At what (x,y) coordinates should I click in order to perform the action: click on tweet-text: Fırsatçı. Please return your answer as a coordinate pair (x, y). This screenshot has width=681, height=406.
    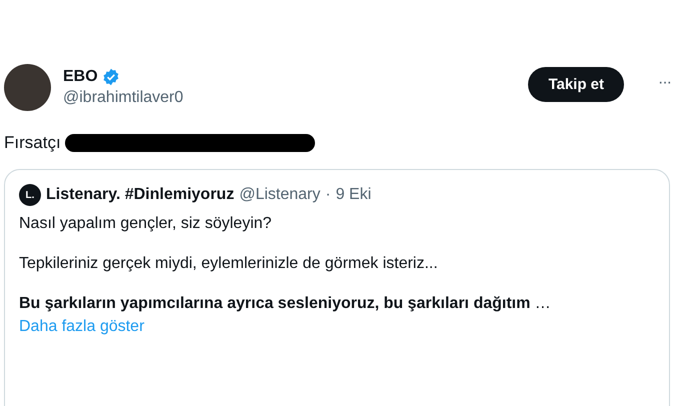
    Looking at the image, I should click on (32, 143).